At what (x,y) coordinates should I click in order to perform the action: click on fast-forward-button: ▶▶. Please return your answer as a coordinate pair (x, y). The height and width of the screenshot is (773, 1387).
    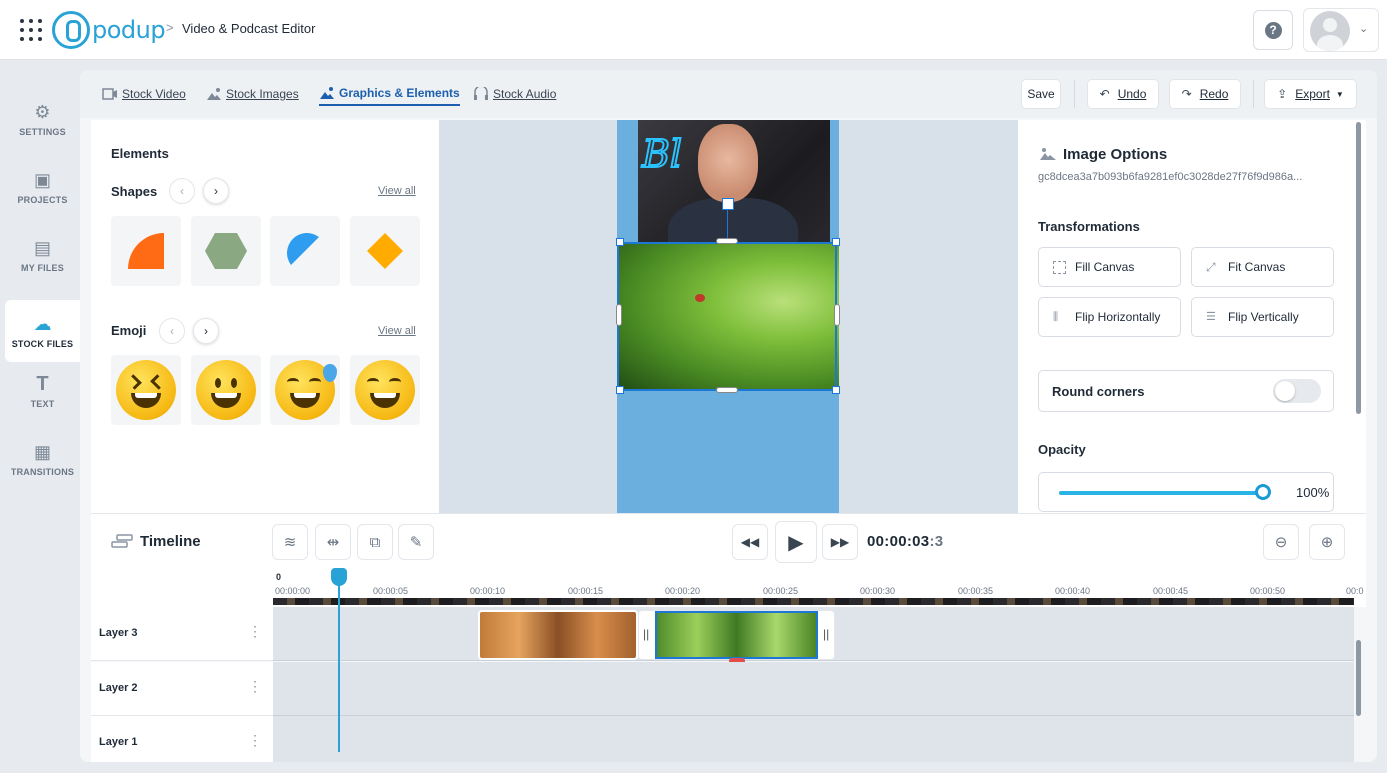
    Looking at the image, I should click on (840, 542).